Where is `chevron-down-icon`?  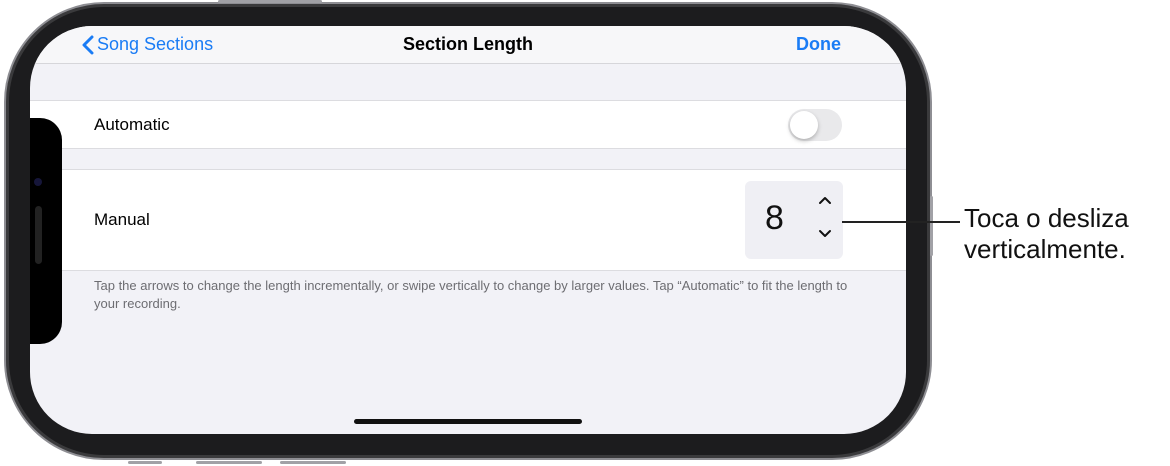
chevron-down-icon is located at coordinates (825, 233).